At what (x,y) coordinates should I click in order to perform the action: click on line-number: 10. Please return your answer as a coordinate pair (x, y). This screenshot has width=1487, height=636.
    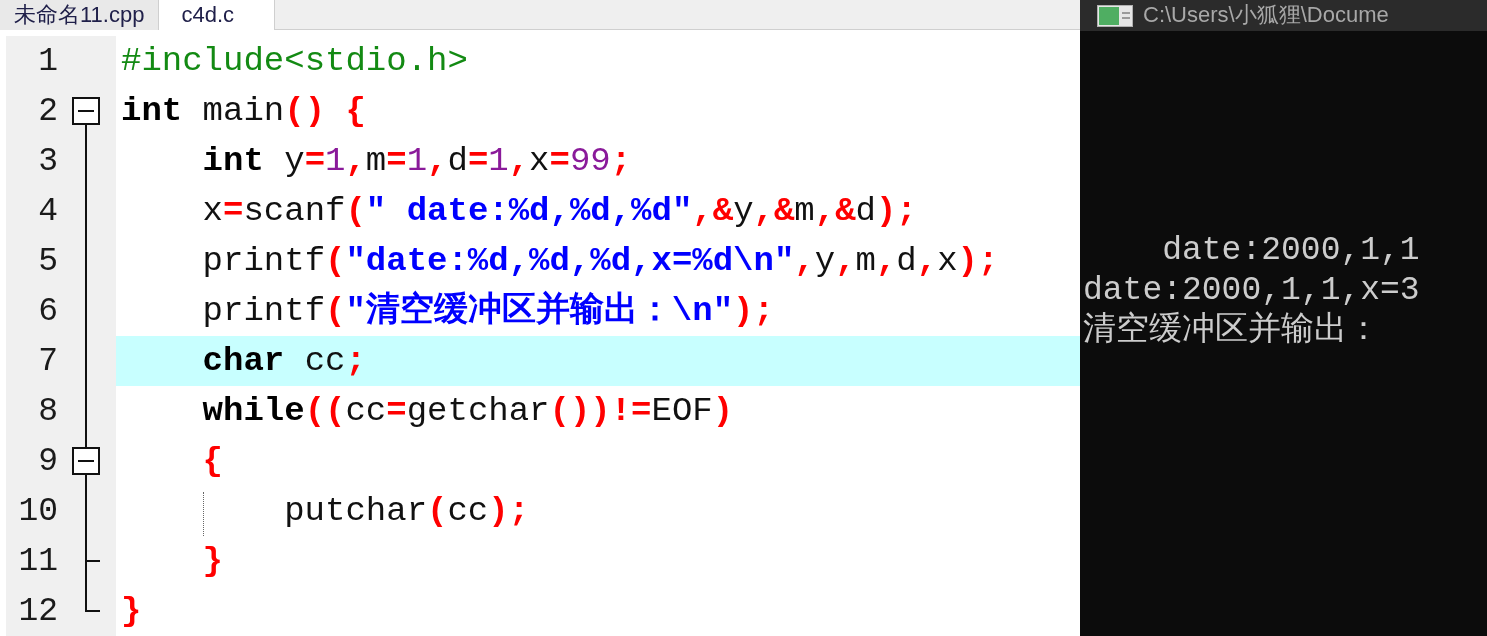
    Looking at the image, I should click on (38, 511).